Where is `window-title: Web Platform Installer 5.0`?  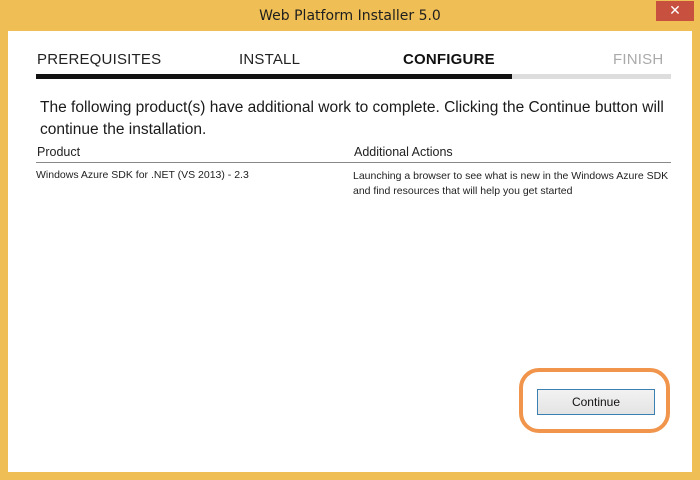 window-title: Web Platform Installer 5.0 is located at coordinates (350, 16).